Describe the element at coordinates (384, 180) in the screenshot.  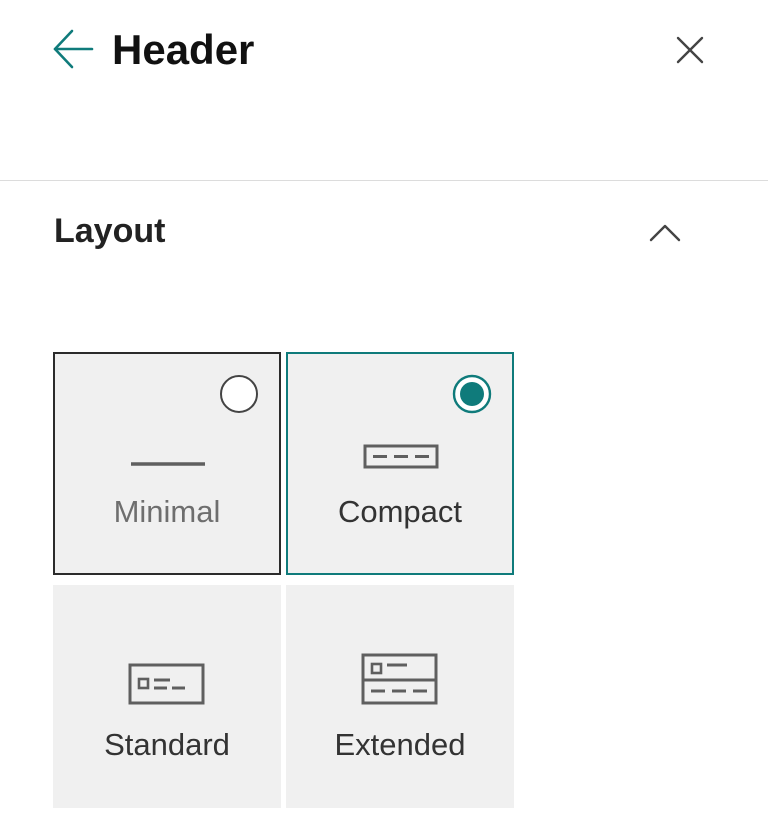
I see `header-divider` at that location.